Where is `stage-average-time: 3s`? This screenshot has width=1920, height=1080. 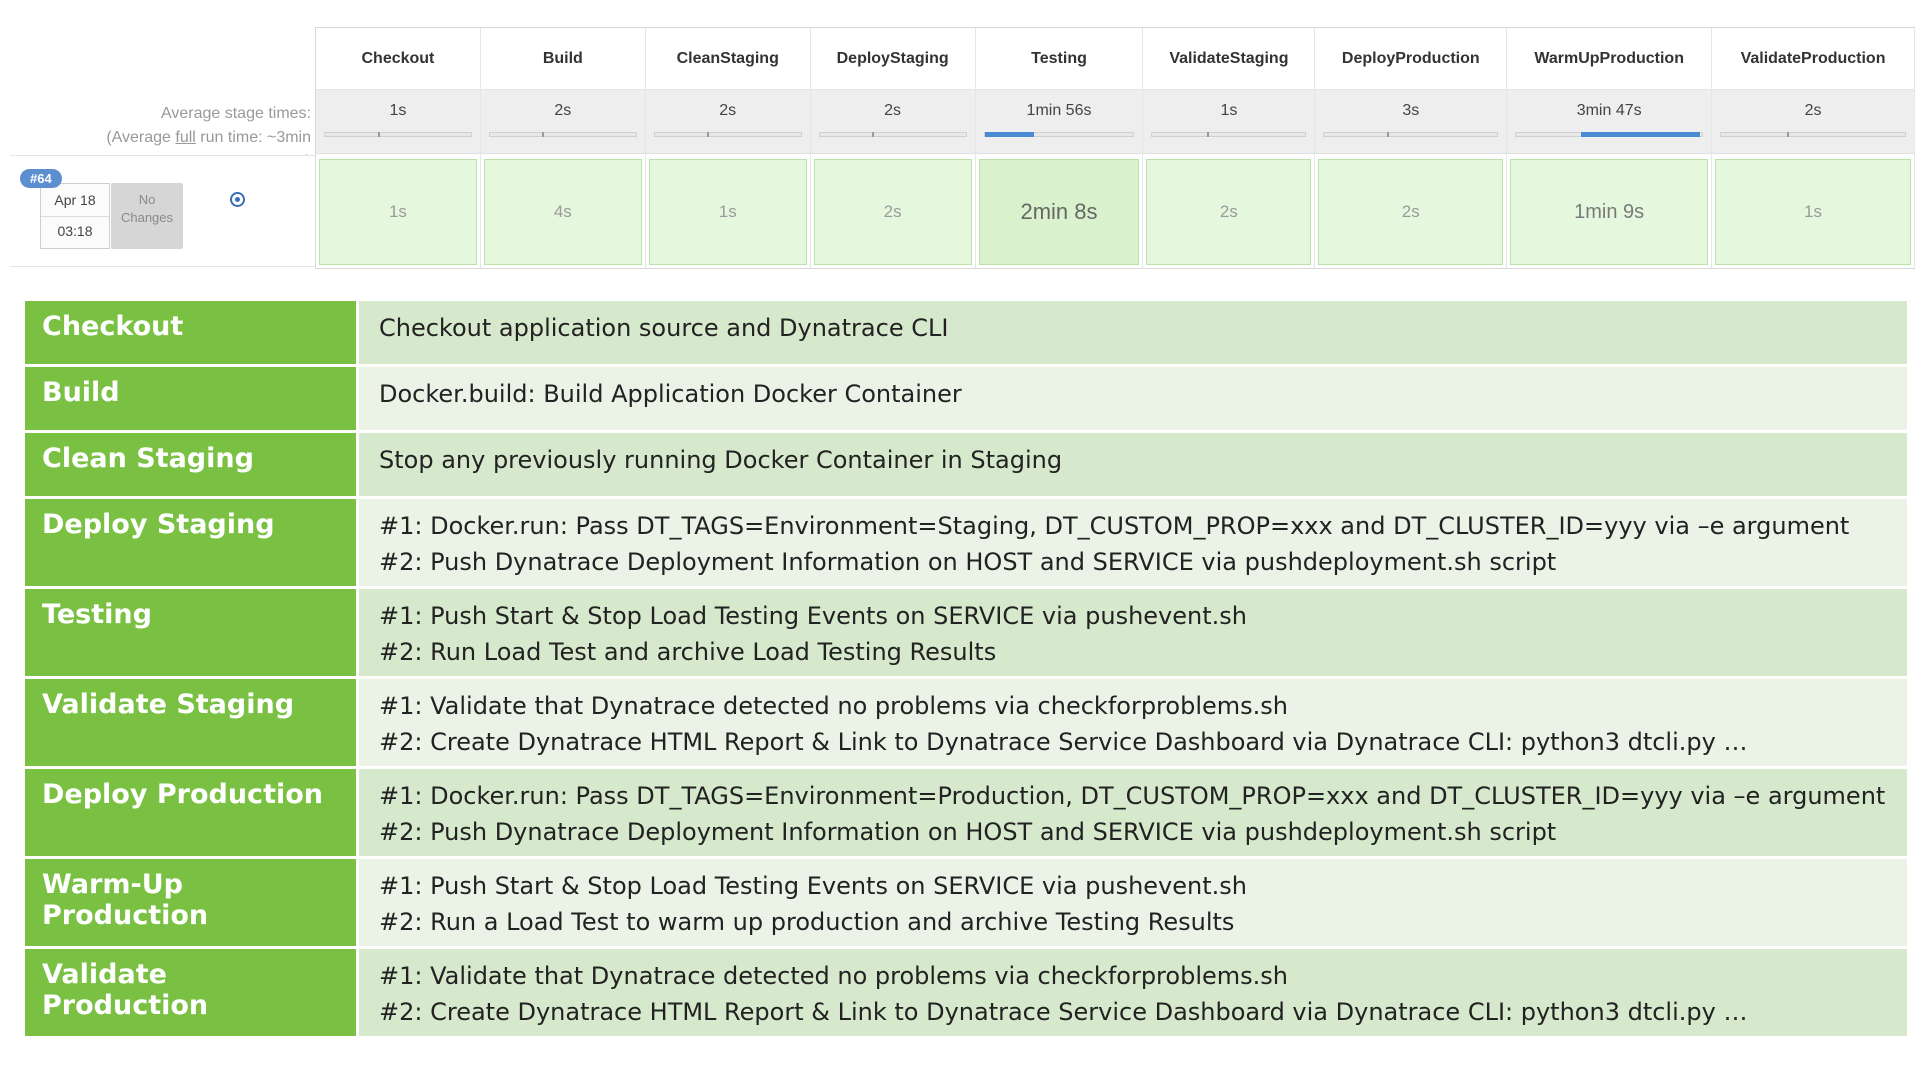
stage-average-time: 3s is located at coordinates (1411, 110).